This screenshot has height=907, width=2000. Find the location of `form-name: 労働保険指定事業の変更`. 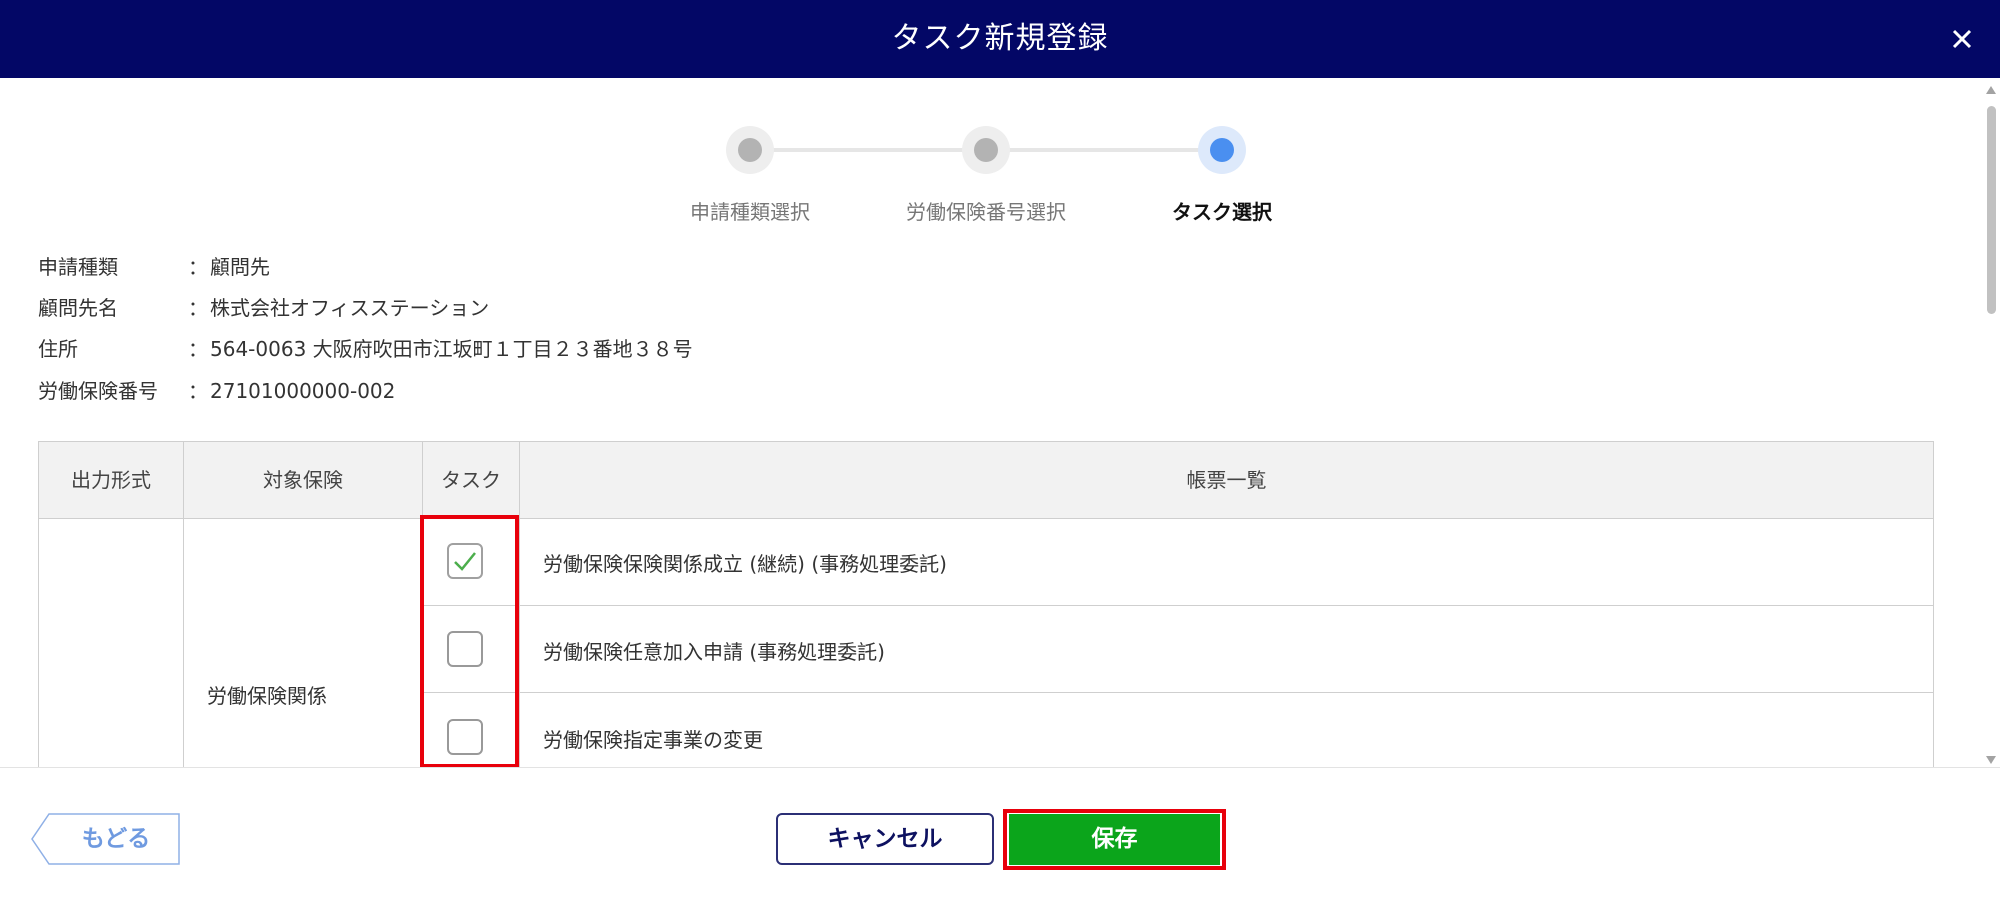

form-name: 労働保険指定事業の変更 is located at coordinates (653, 740).